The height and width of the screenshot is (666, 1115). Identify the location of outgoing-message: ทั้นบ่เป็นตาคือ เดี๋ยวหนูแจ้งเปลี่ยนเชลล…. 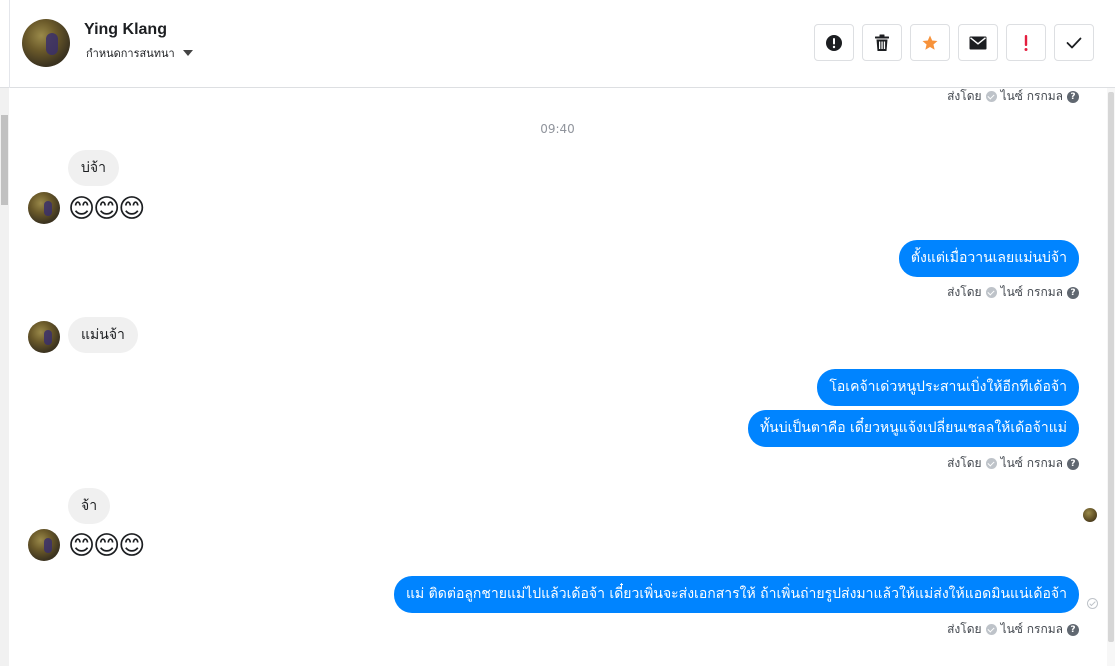
(913, 428).